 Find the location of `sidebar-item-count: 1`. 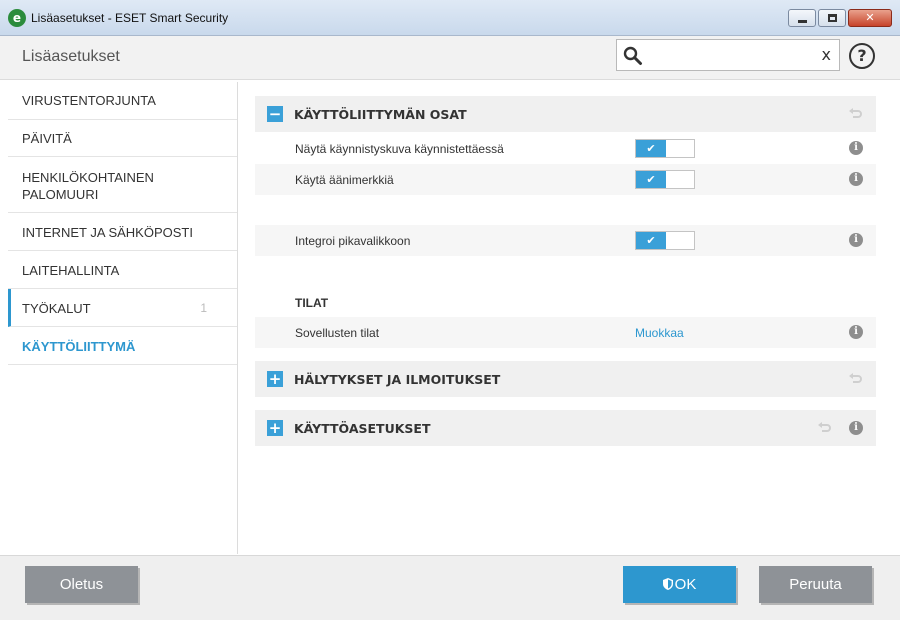

sidebar-item-count: 1 is located at coordinates (203, 308).